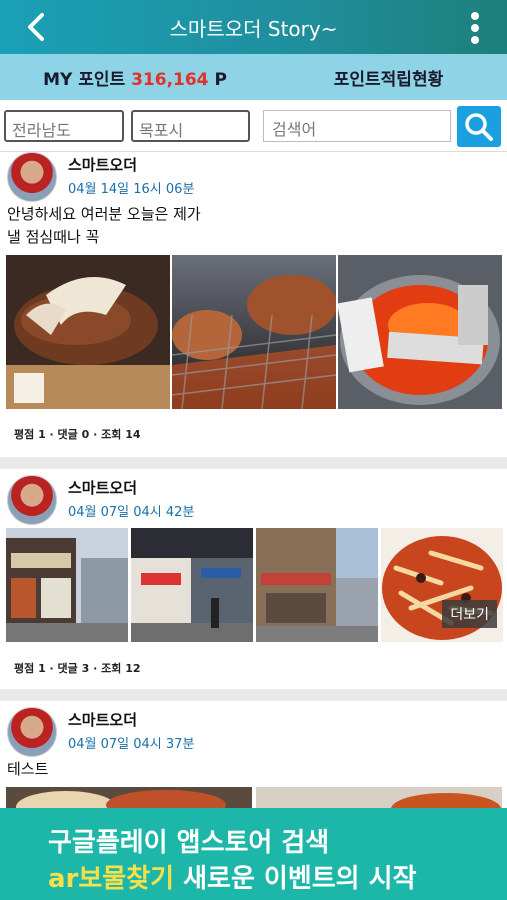 The height and width of the screenshot is (900, 507). I want to click on city-select: 목포시, so click(190, 126).